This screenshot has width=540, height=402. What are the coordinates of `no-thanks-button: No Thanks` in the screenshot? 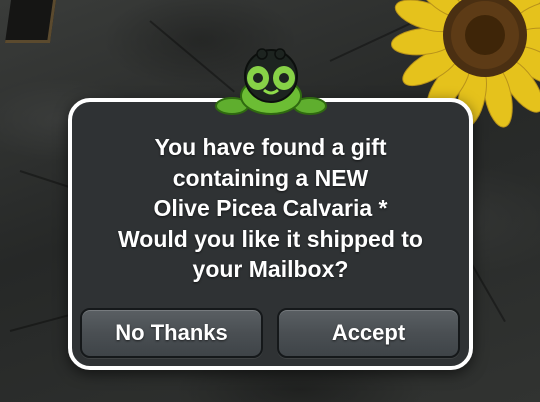 It's located at (171, 333).